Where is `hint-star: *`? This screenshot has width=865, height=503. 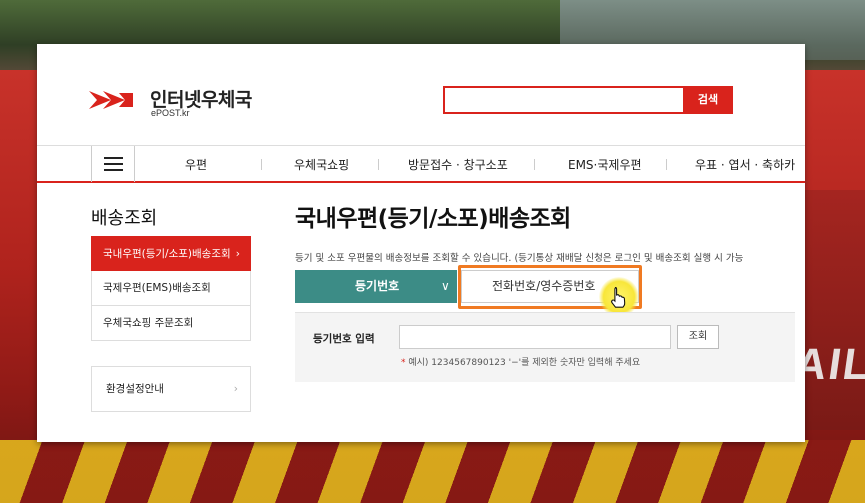
hint-star: * is located at coordinates (403, 363).